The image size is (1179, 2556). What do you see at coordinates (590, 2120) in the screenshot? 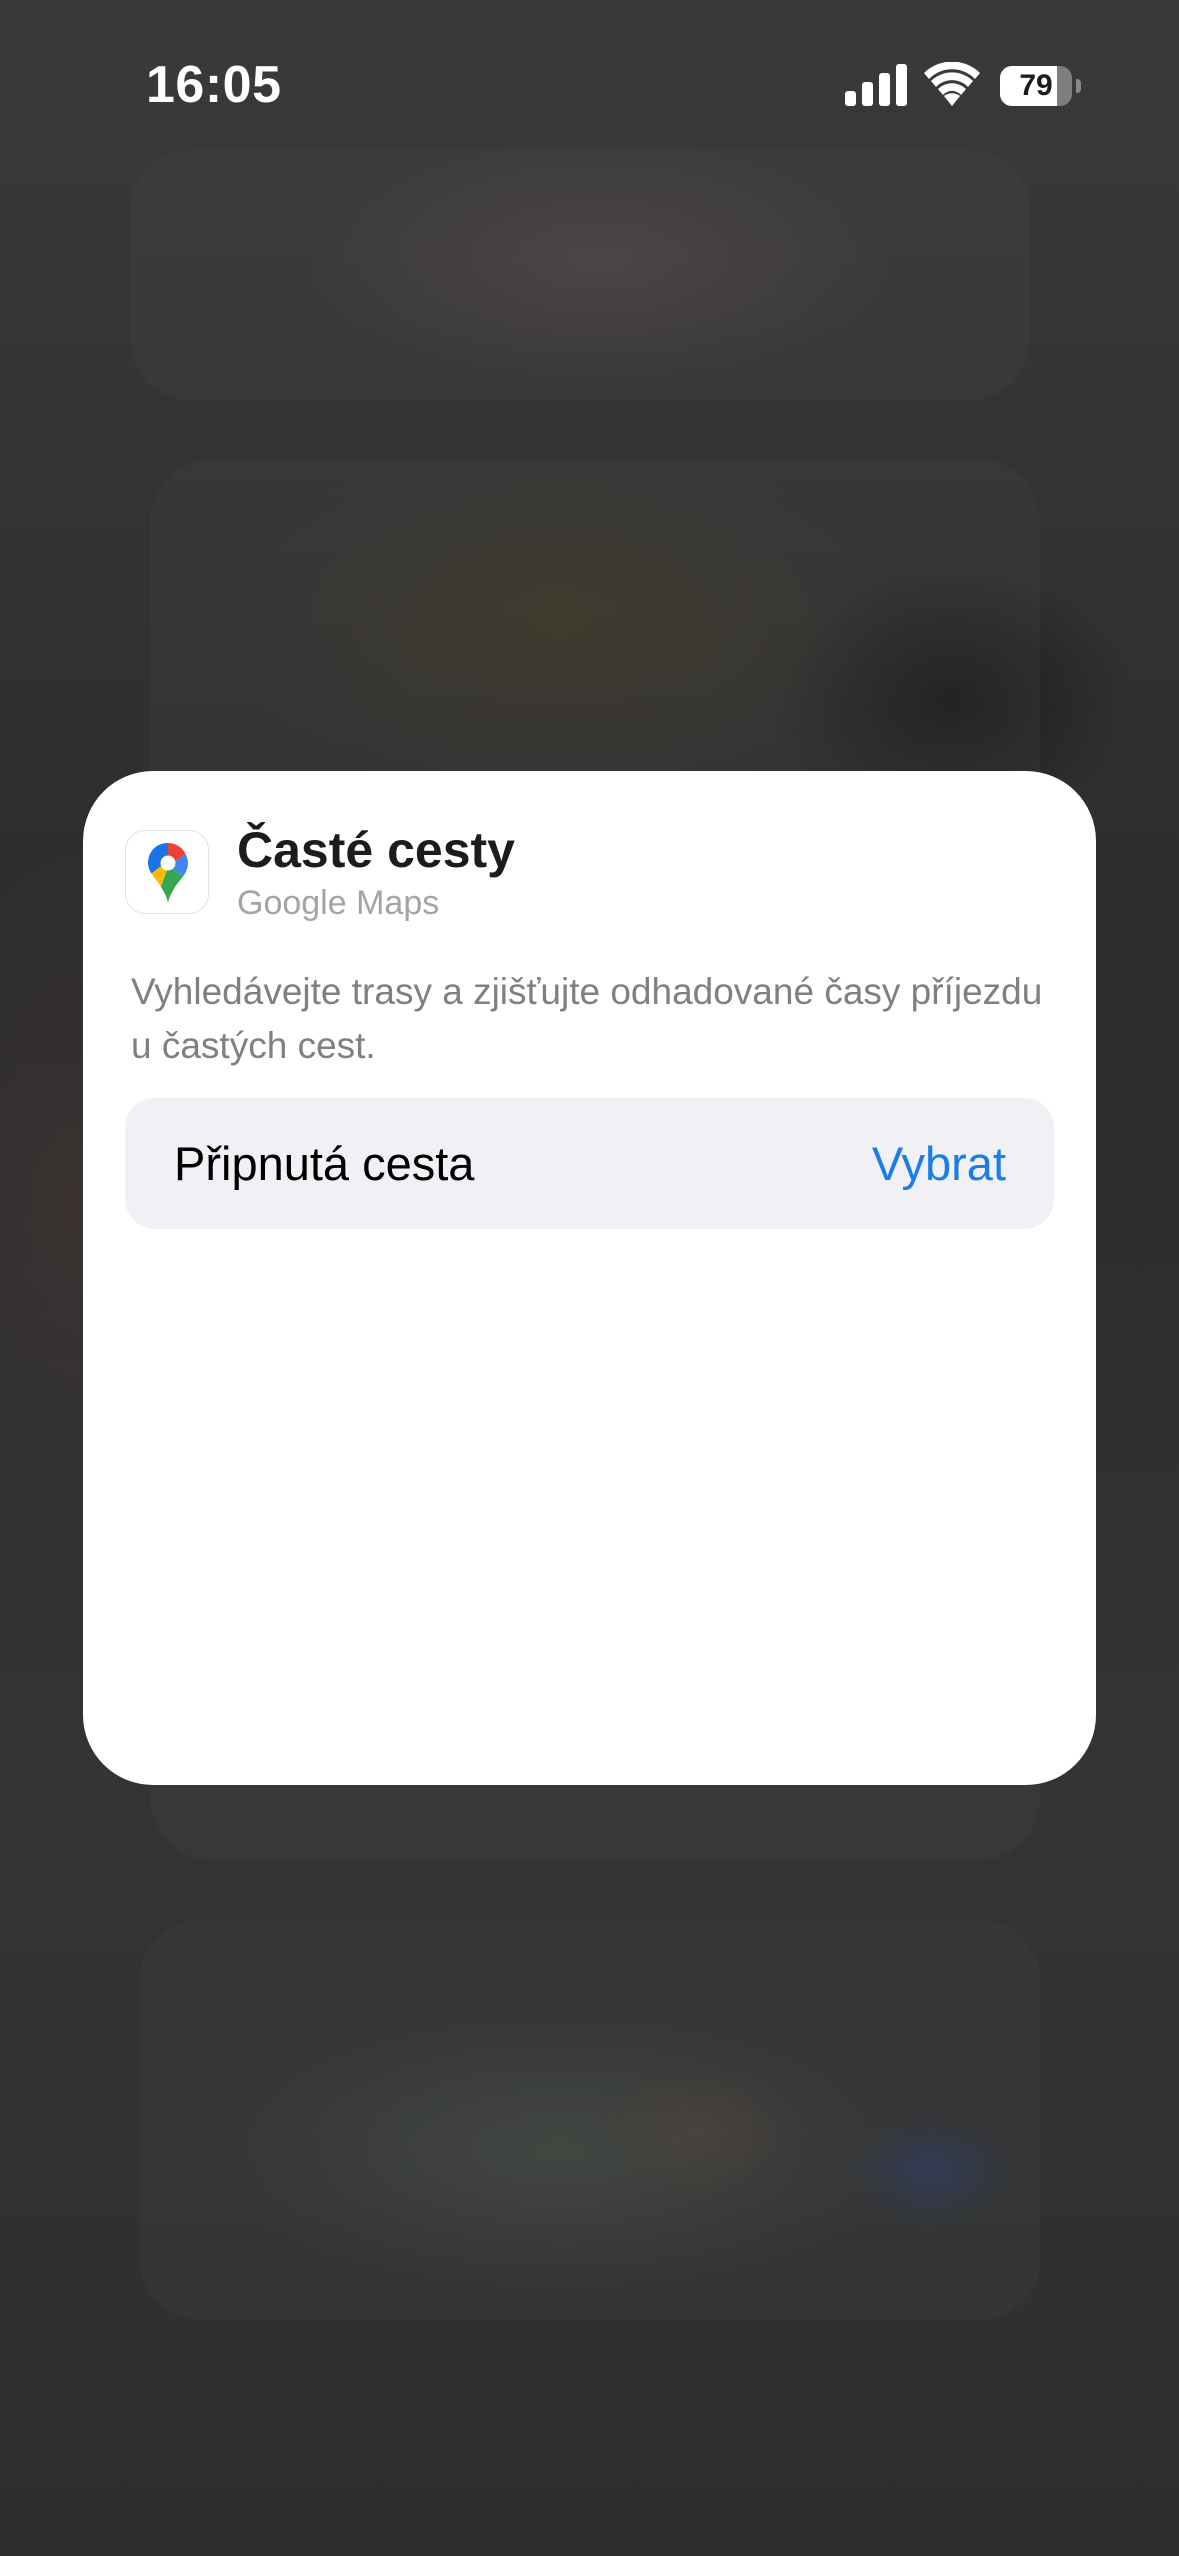
I see `background-widget-bottom` at bounding box center [590, 2120].